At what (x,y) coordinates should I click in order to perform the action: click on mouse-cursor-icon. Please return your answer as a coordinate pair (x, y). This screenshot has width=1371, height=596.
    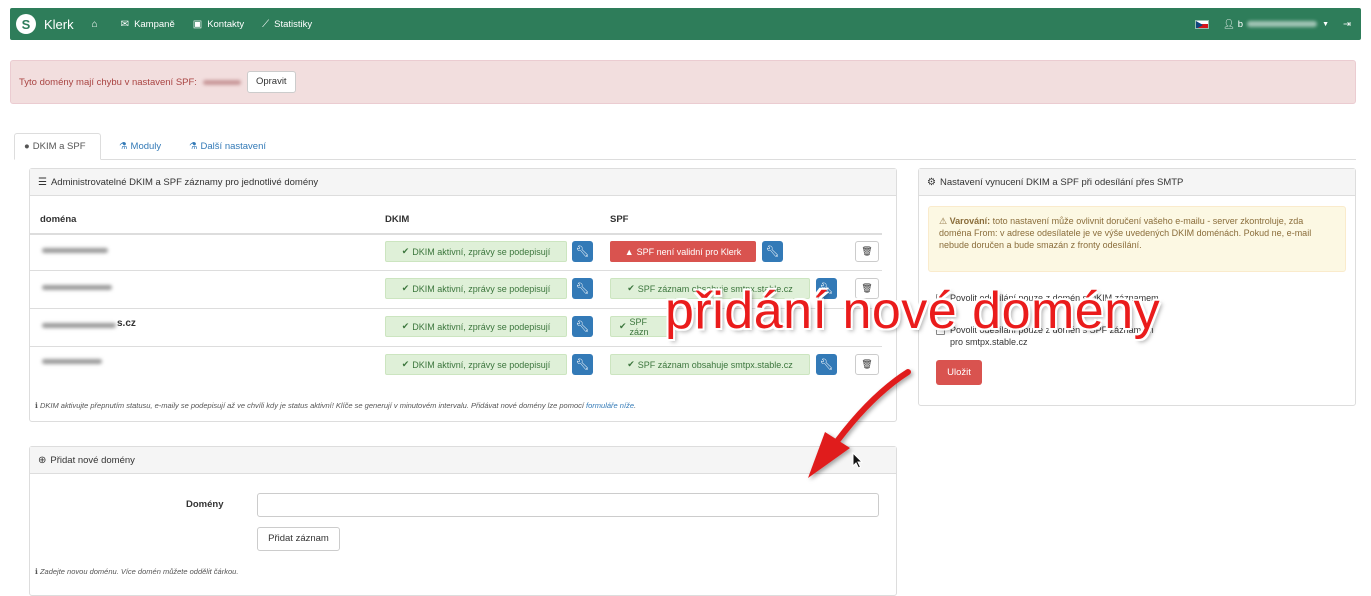
    Looking at the image, I should click on (858, 460).